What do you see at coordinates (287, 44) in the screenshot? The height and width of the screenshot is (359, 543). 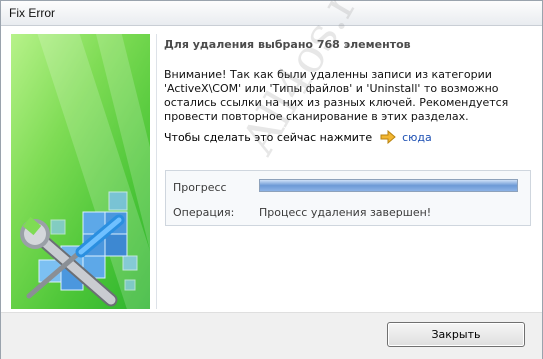 I see `page-title: Для удаления выбрано 768 элементов` at bounding box center [287, 44].